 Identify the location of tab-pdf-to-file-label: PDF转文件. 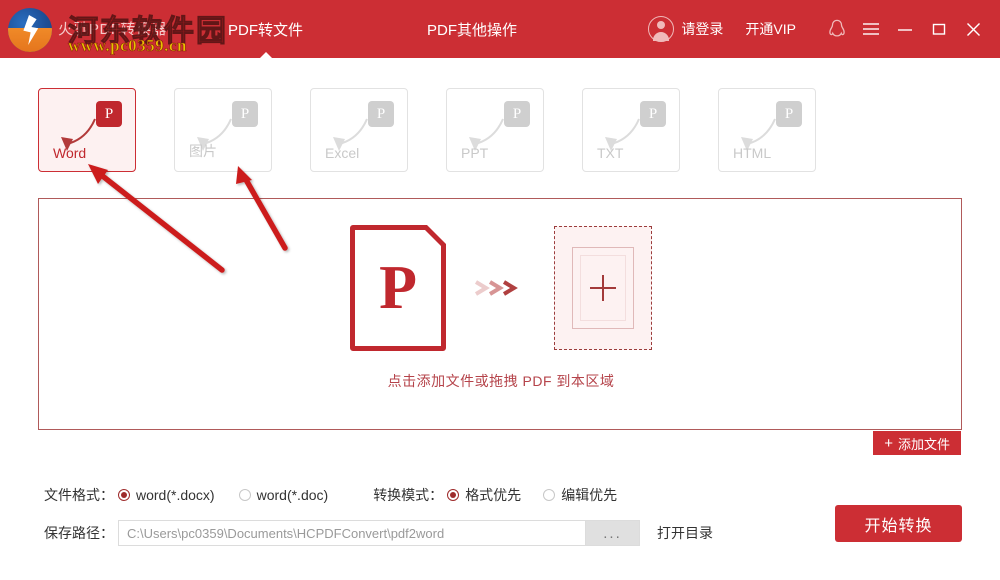
(266, 30).